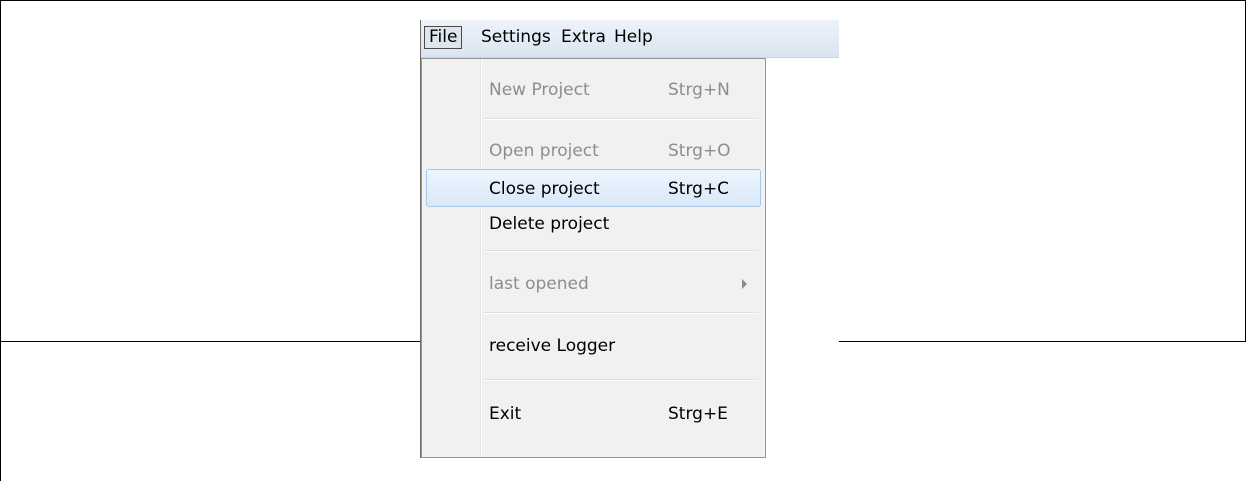  What do you see at coordinates (539, 284) in the screenshot?
I see `menu-item-label: last opened` at bounding box center [539, 284].